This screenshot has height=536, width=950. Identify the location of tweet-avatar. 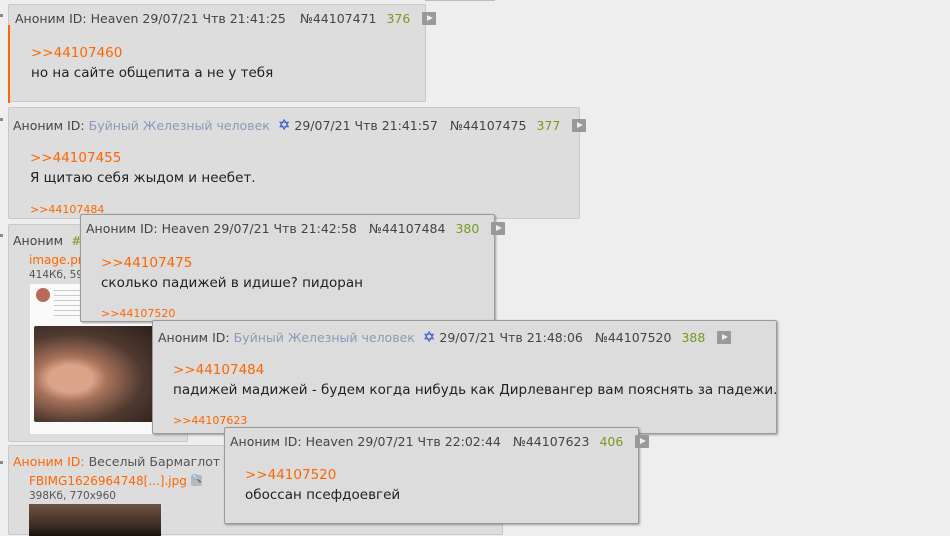
(43, 295).